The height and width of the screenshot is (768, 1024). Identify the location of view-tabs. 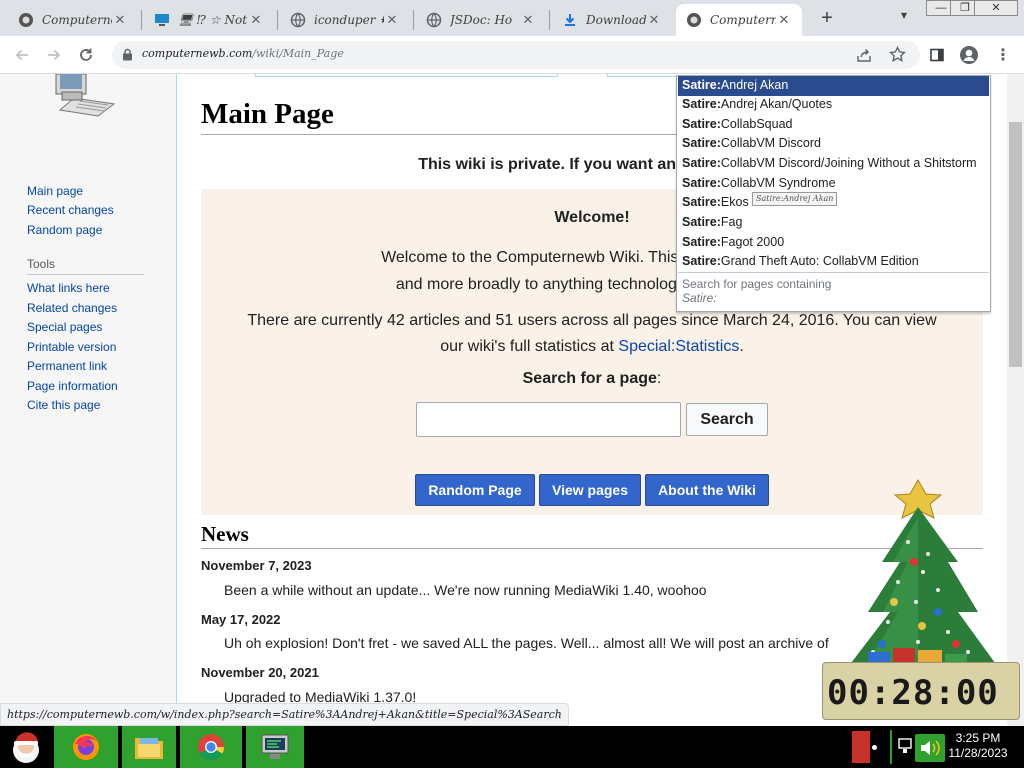
(642, 75).